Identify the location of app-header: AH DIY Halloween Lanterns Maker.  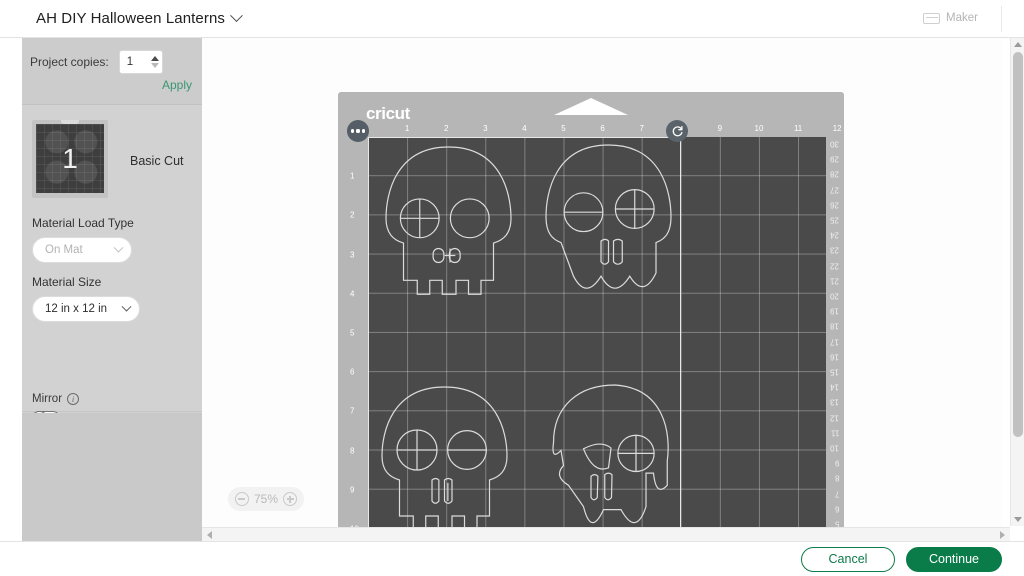
(512, 19).